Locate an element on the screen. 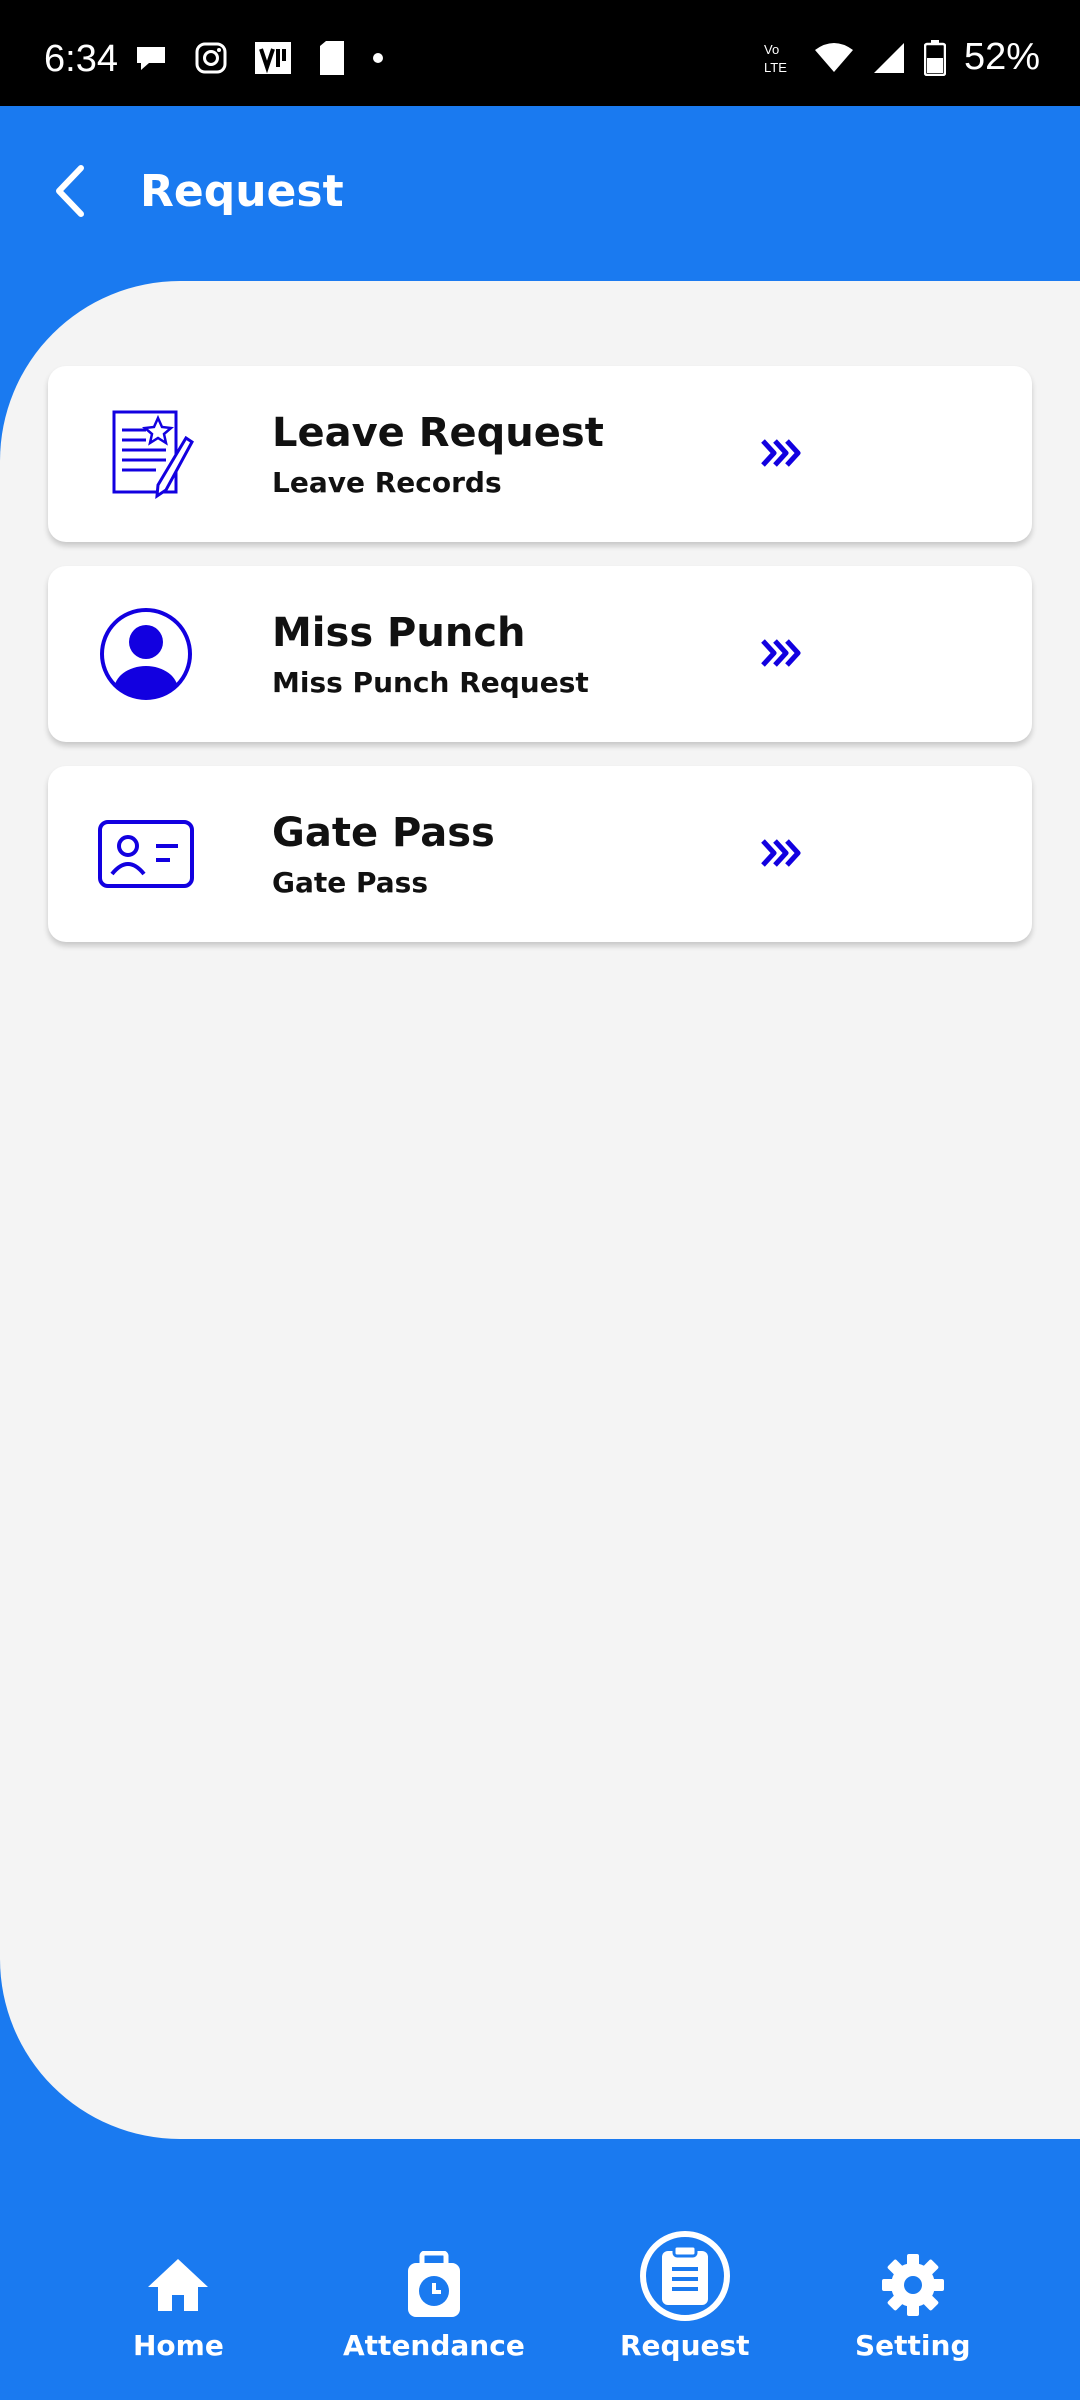 Image resolution: width=1080 pixels, height=2400 pixels. signal-icon is located at coordinates (888, 57).